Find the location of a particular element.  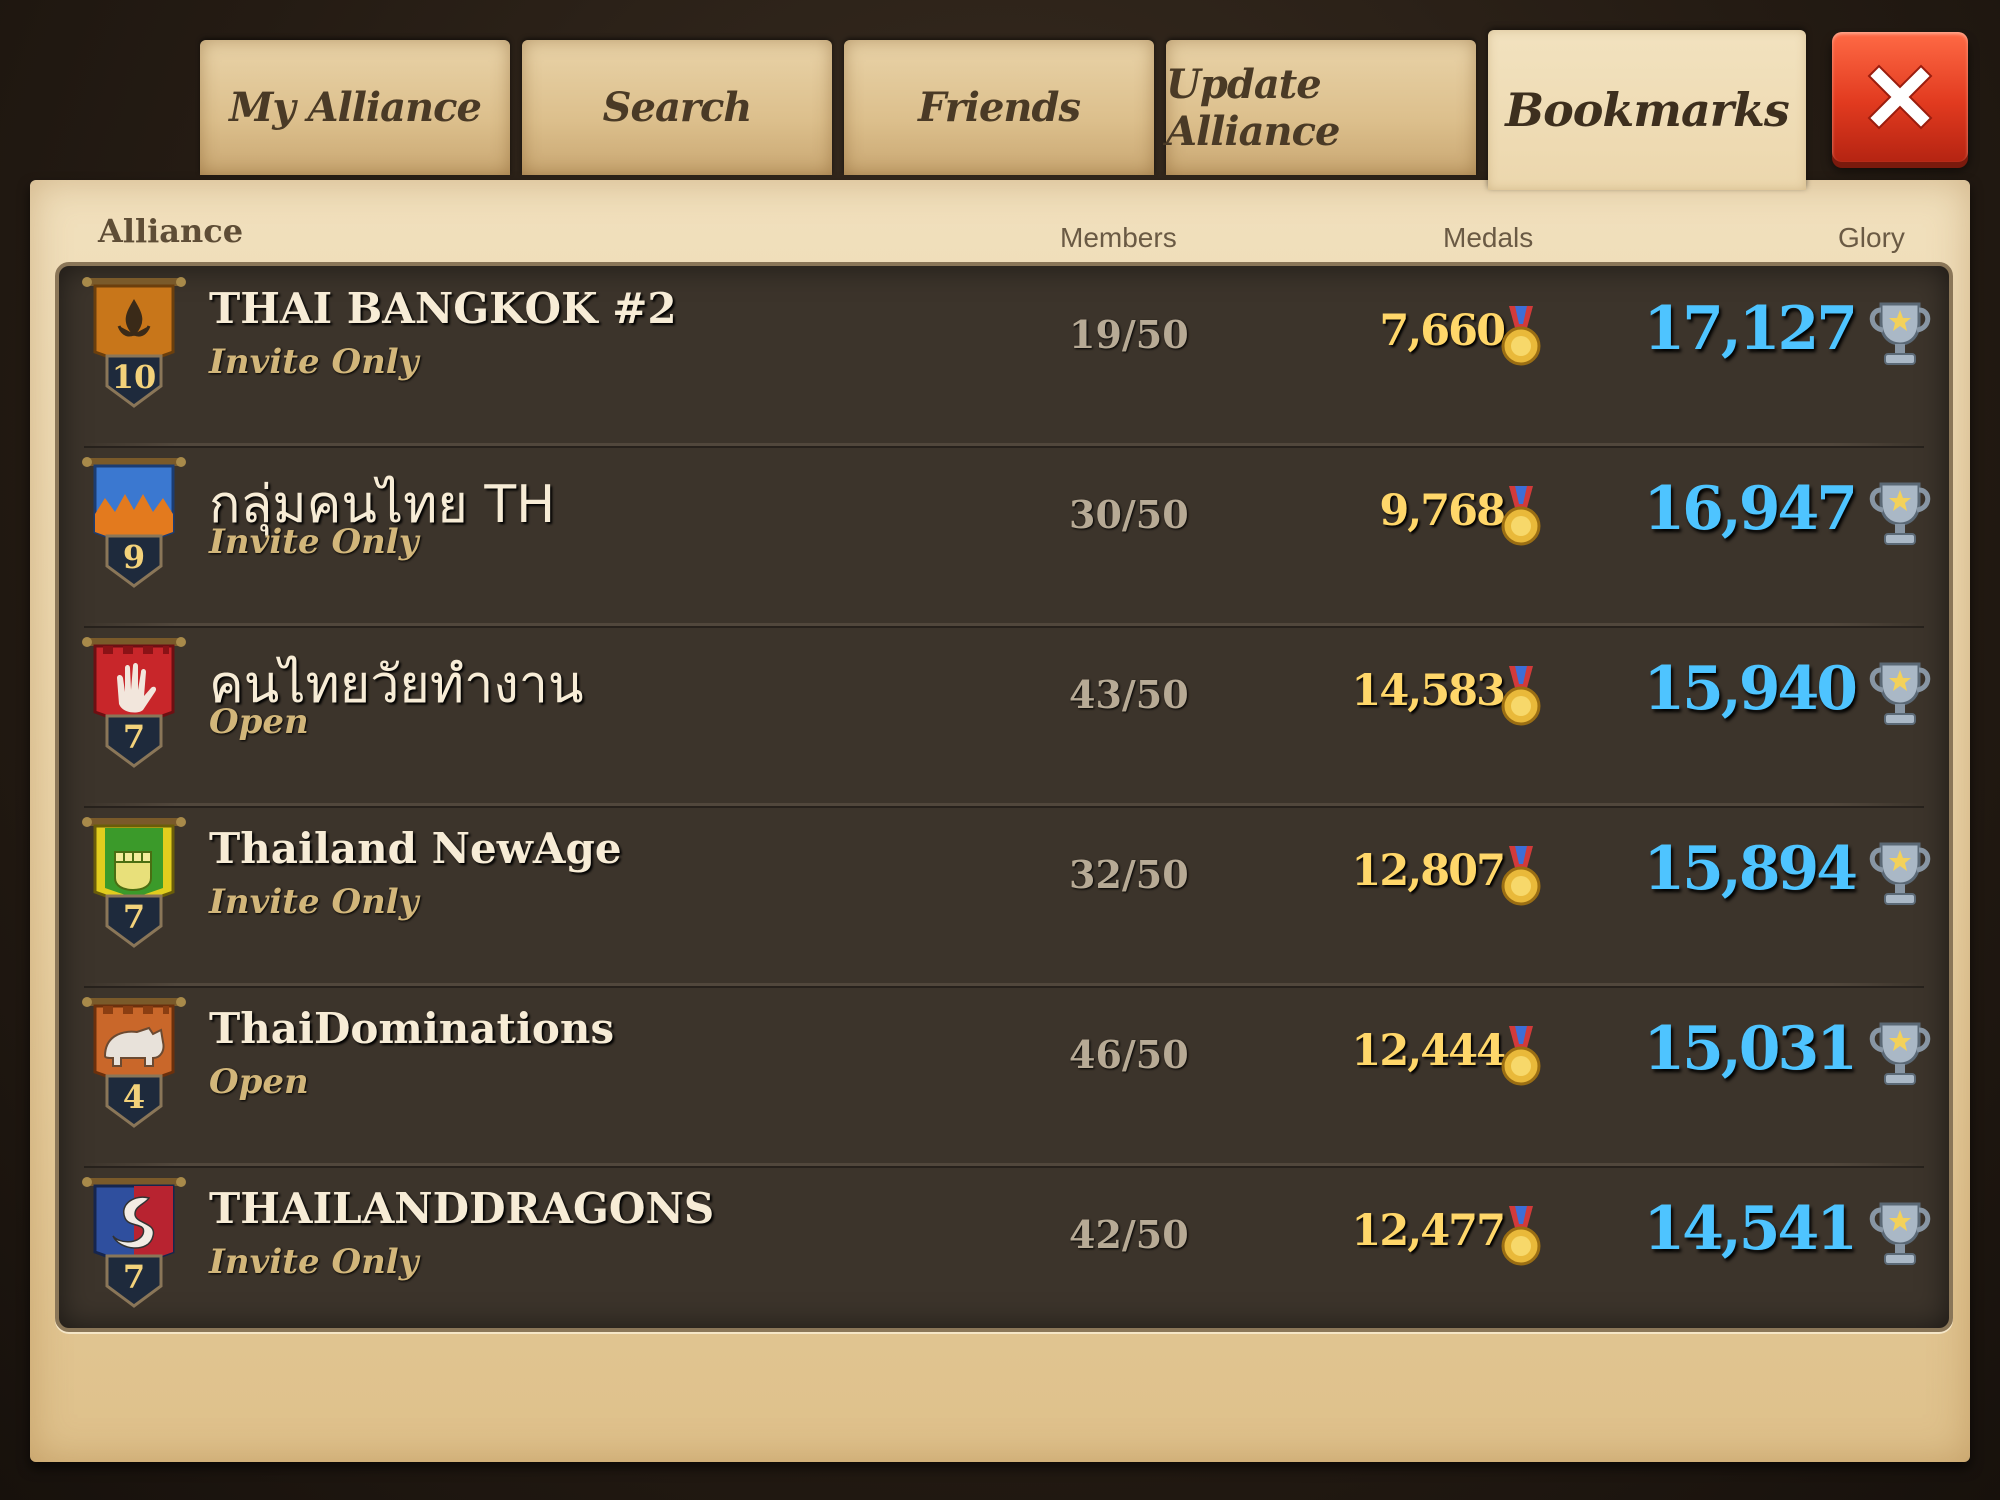

tab-search: Search is located at coordinates (677, 107).